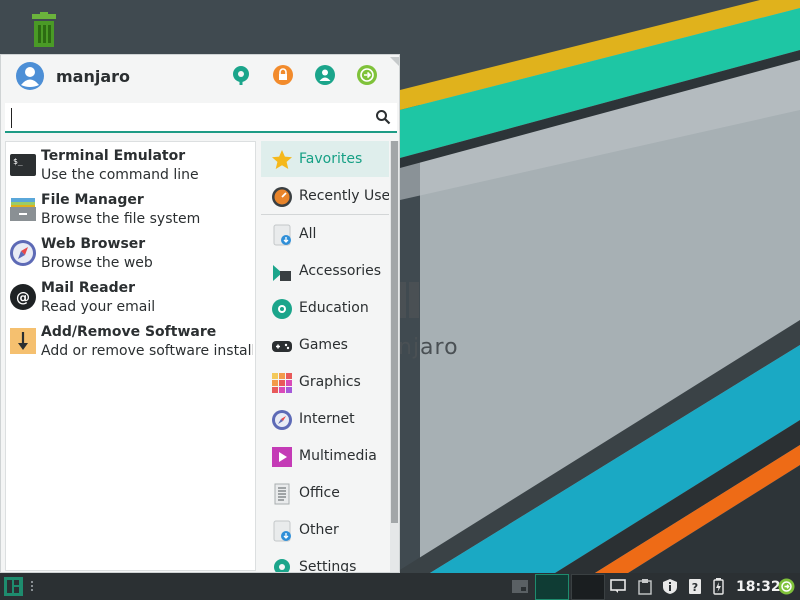 This screenshot has width=800, height=600. I want to click on recent-icon, so click(282, 197).